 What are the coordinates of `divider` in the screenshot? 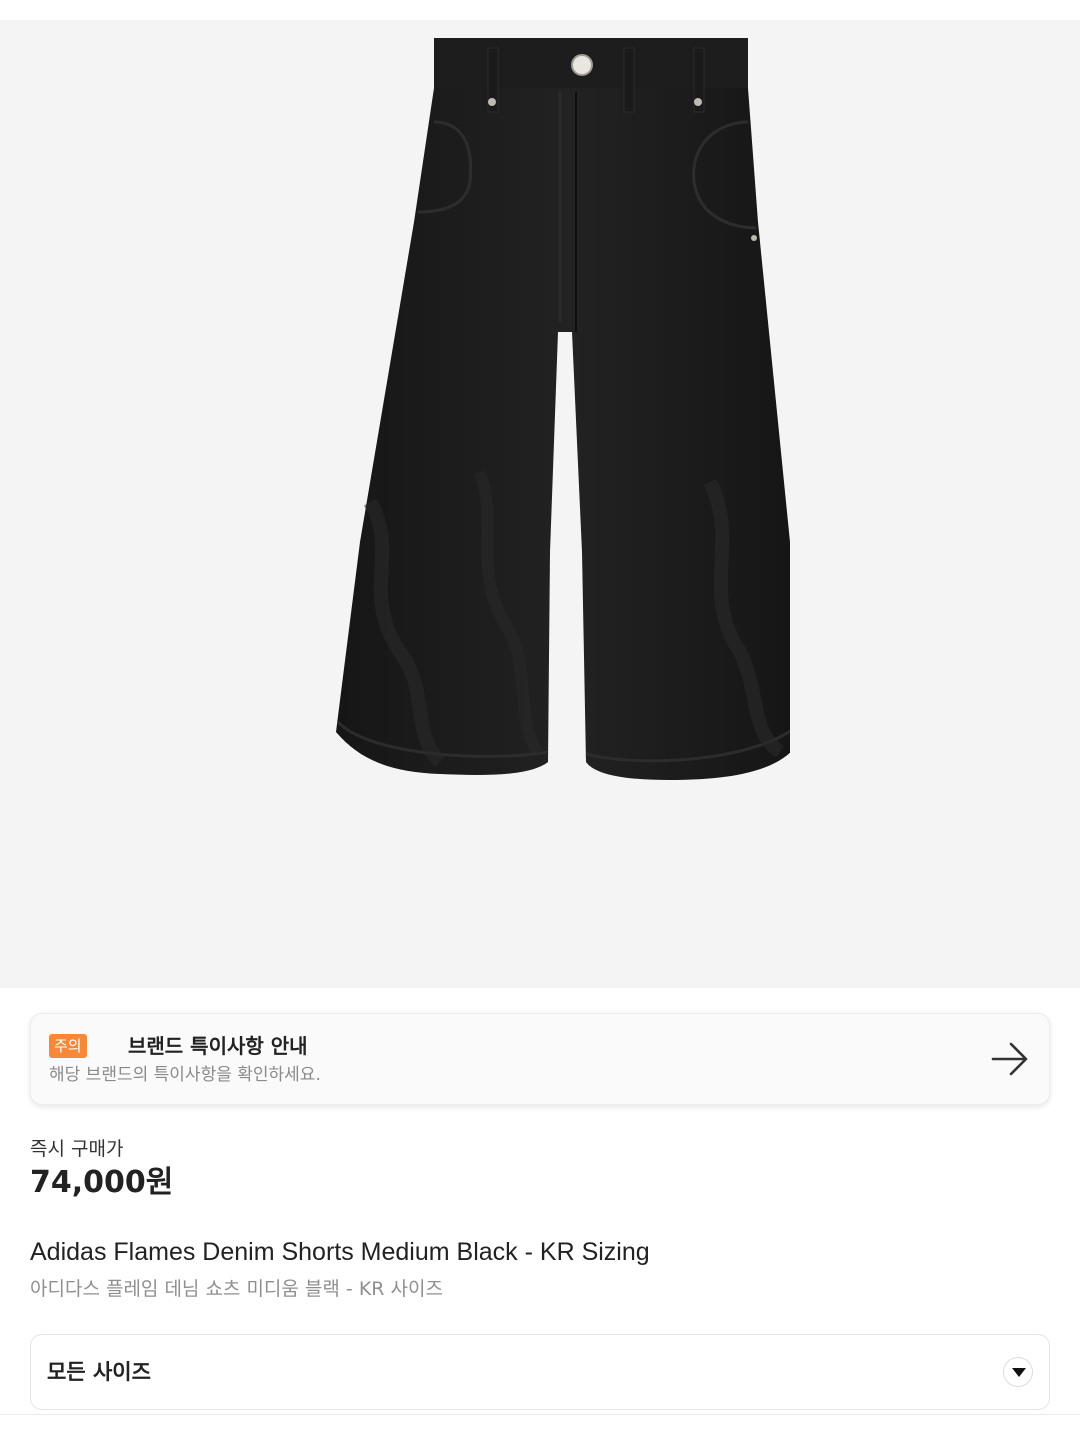 It's located at (540, 1414).